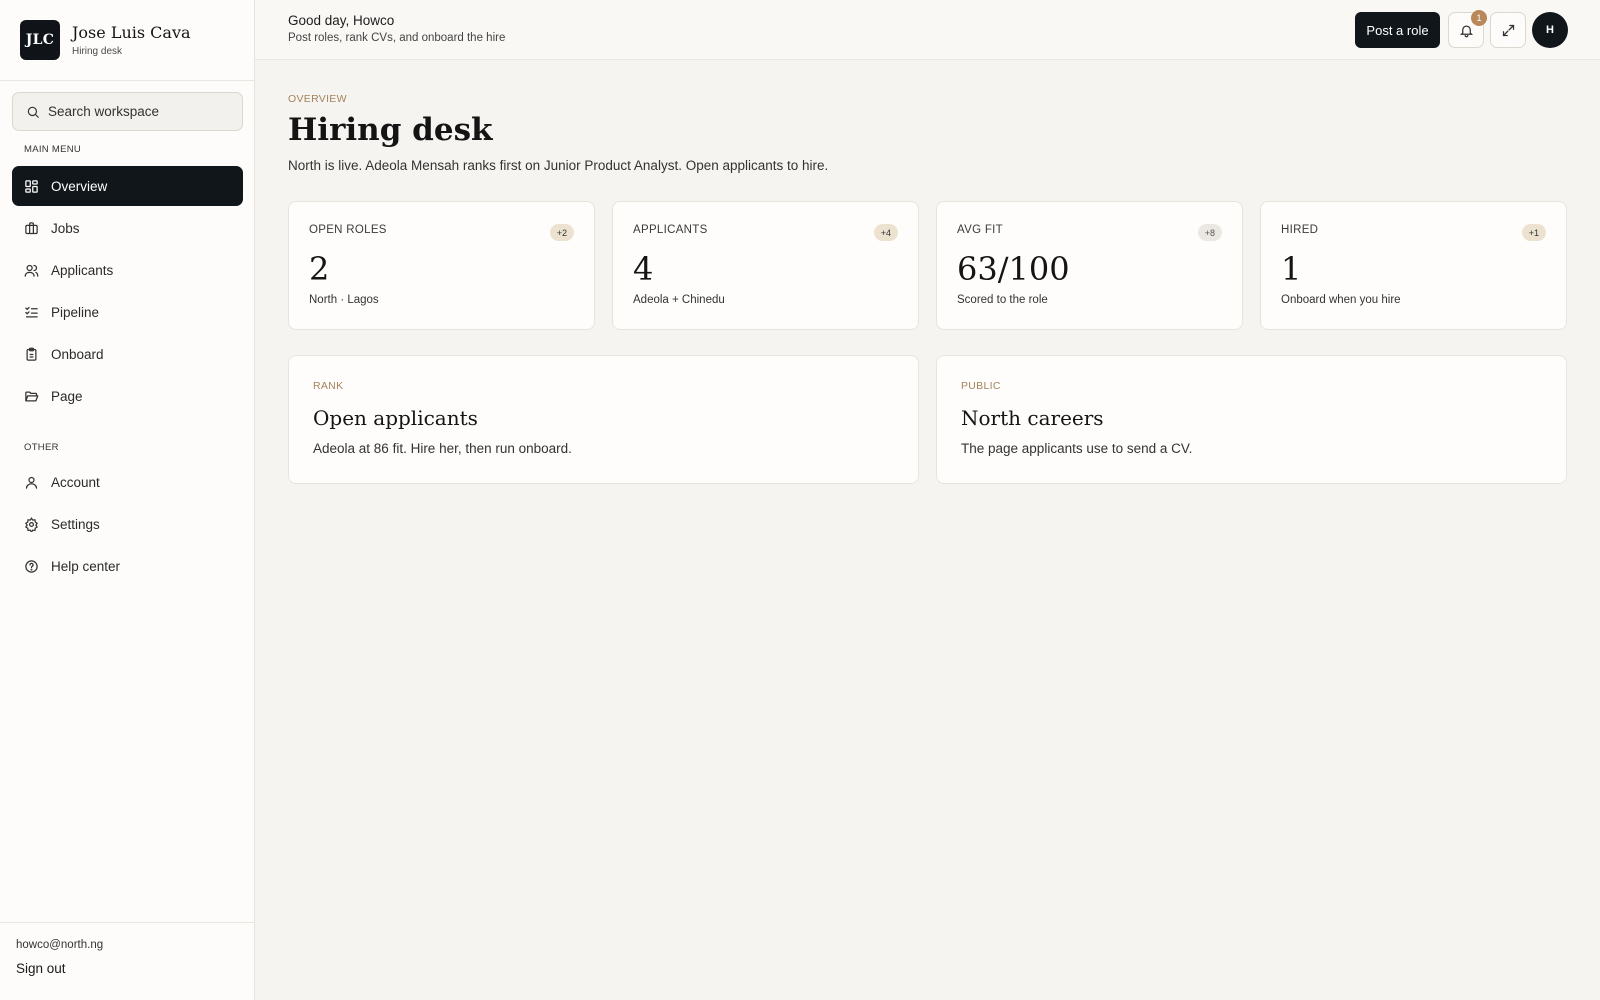  What do you see at coordinates (643, 269) in the screenshot?
I see `stat-value: 4` at bounding box center [643, 269].